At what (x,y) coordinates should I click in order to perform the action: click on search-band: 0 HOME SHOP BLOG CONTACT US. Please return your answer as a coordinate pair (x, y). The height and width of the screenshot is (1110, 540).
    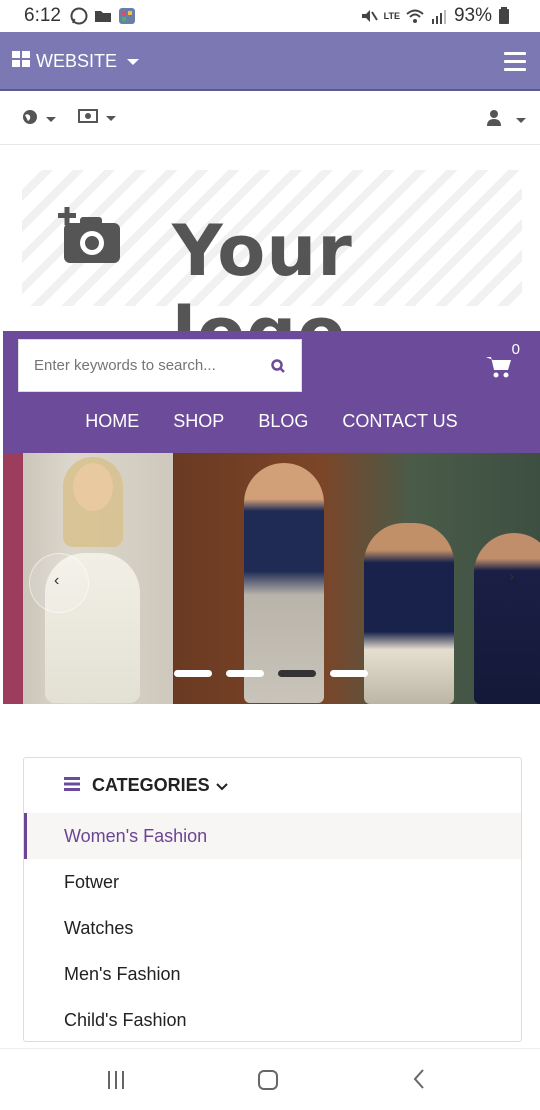
    Looking at the image, I should click on (271, 392).